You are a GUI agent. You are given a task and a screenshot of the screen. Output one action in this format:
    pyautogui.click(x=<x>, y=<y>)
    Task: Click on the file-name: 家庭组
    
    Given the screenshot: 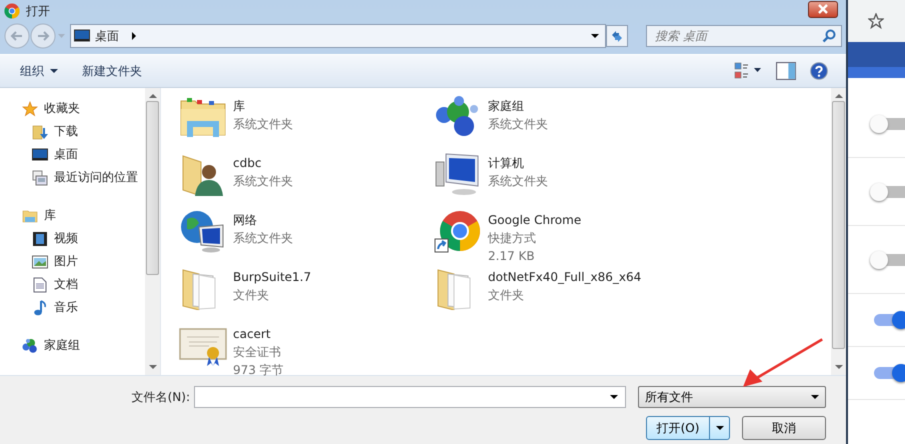 What is the action you would take?
    pyautogui.click(x=506, y=106)
    